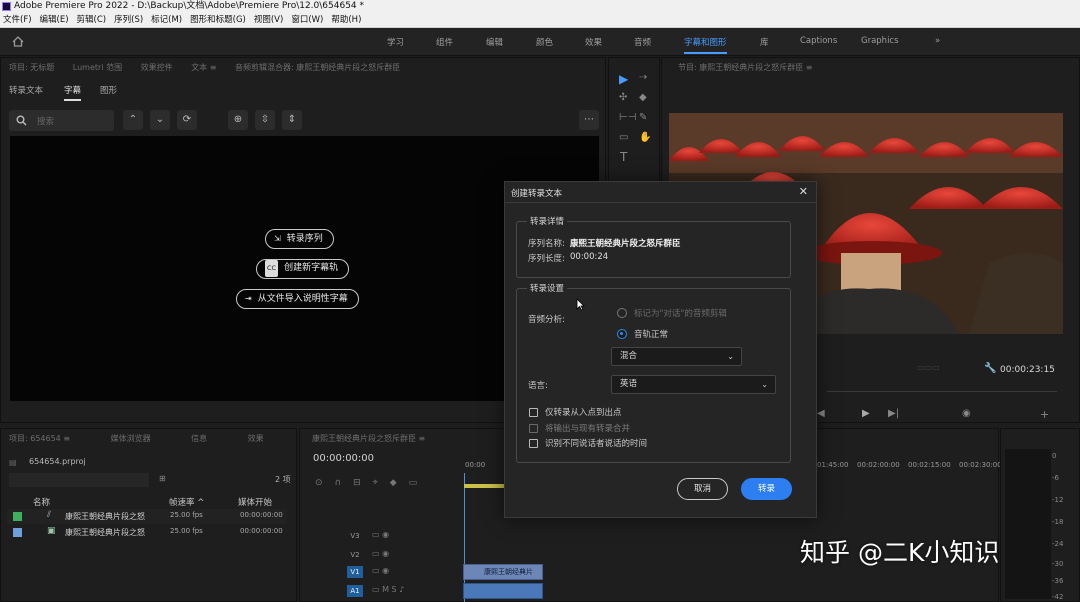 The width and height of the screenshot is (1080, 602). What do you see at coordinates (642, 42) in the screenshot?
I see `workspace-audio: 音频` at bounding box center [642, 42].